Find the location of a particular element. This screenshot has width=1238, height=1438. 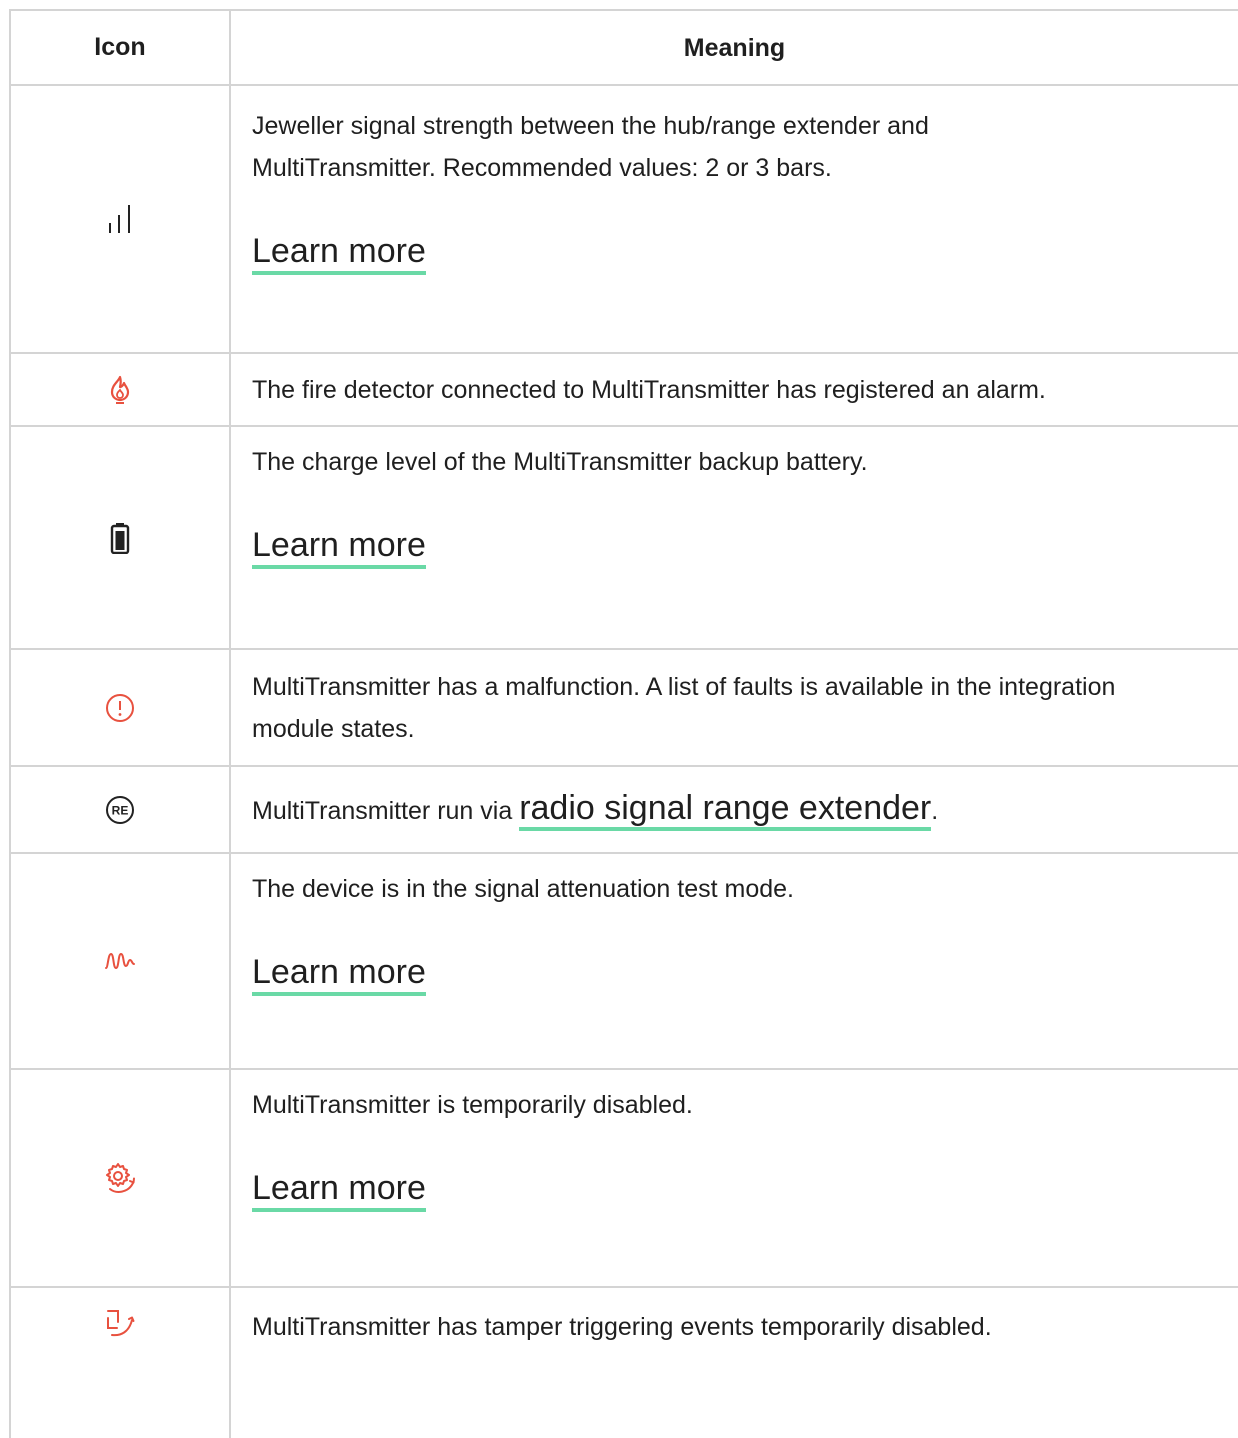

tamper-disabled-icon is located at coordinates (120, 1323).